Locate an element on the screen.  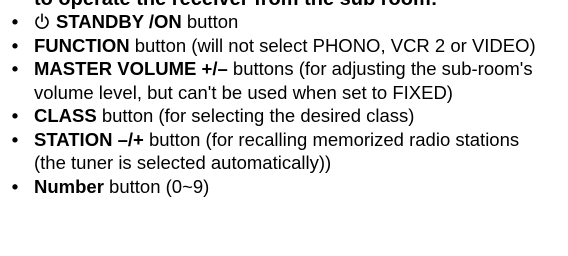
item-name: CLASS is located at coordinates (65, 115).